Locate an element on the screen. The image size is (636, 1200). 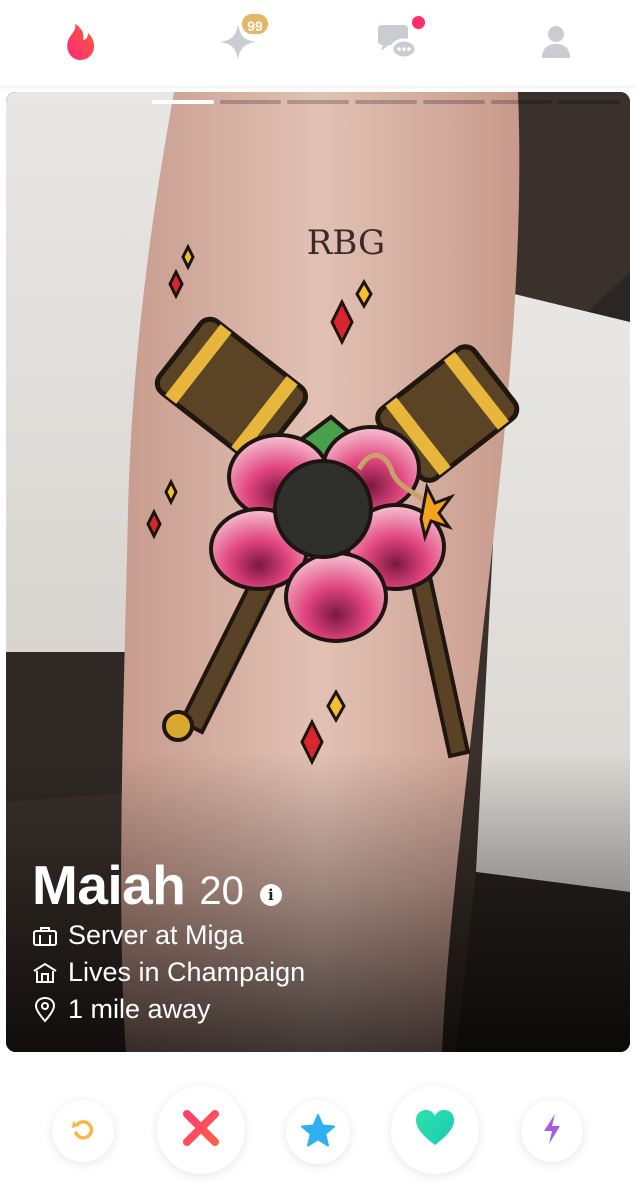
photo-indicators is located at coordinates (386, 102).